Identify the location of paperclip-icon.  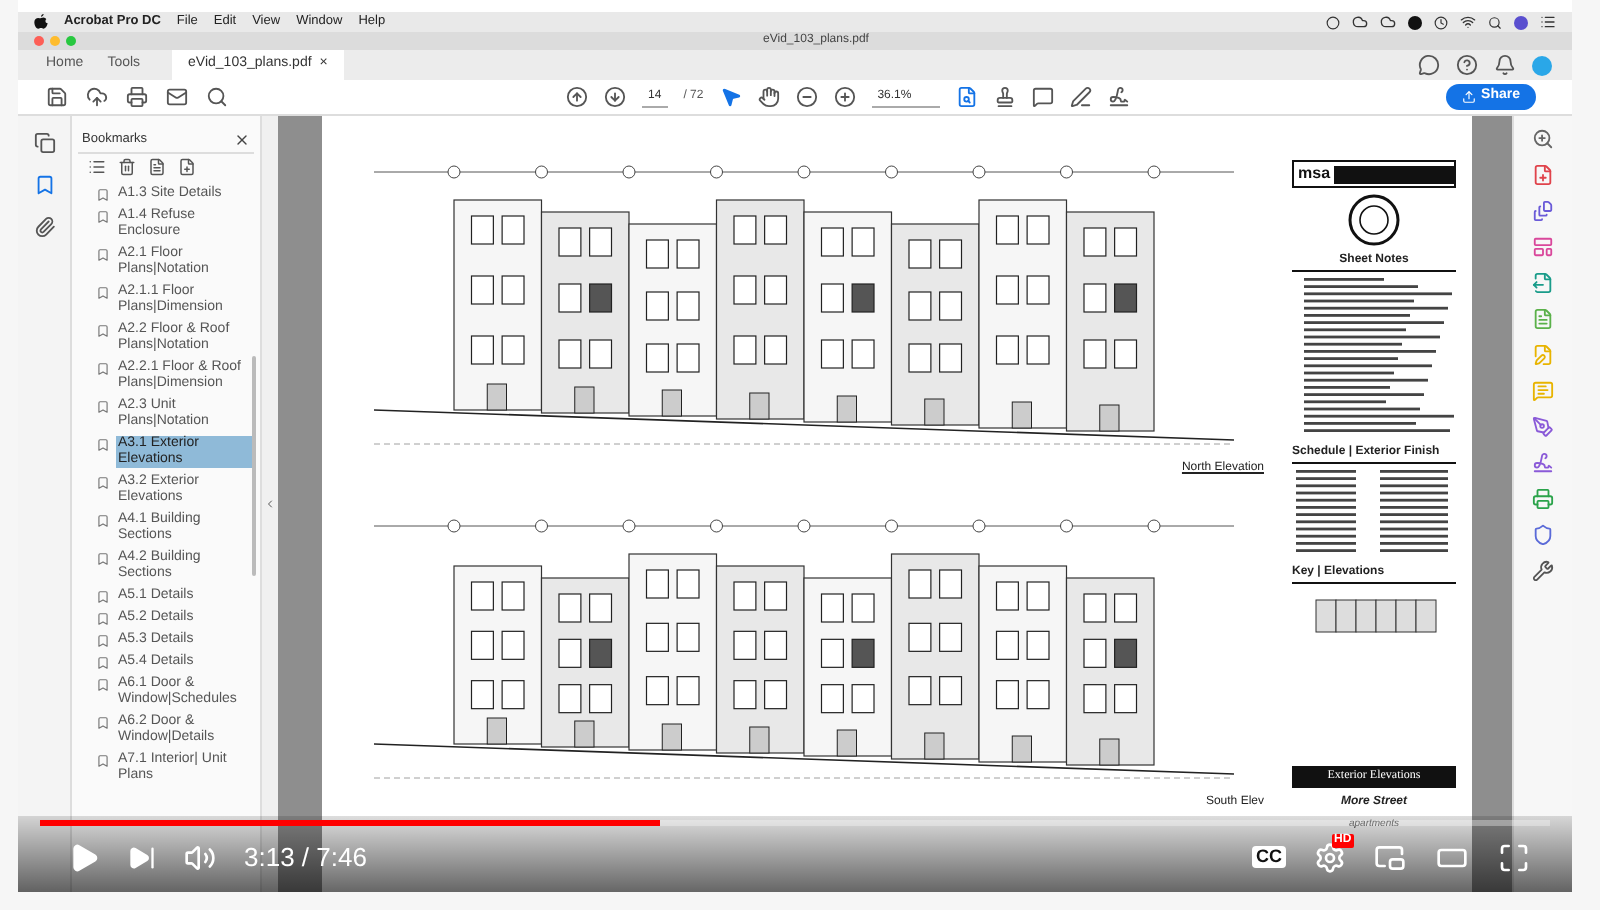
(44, 227).